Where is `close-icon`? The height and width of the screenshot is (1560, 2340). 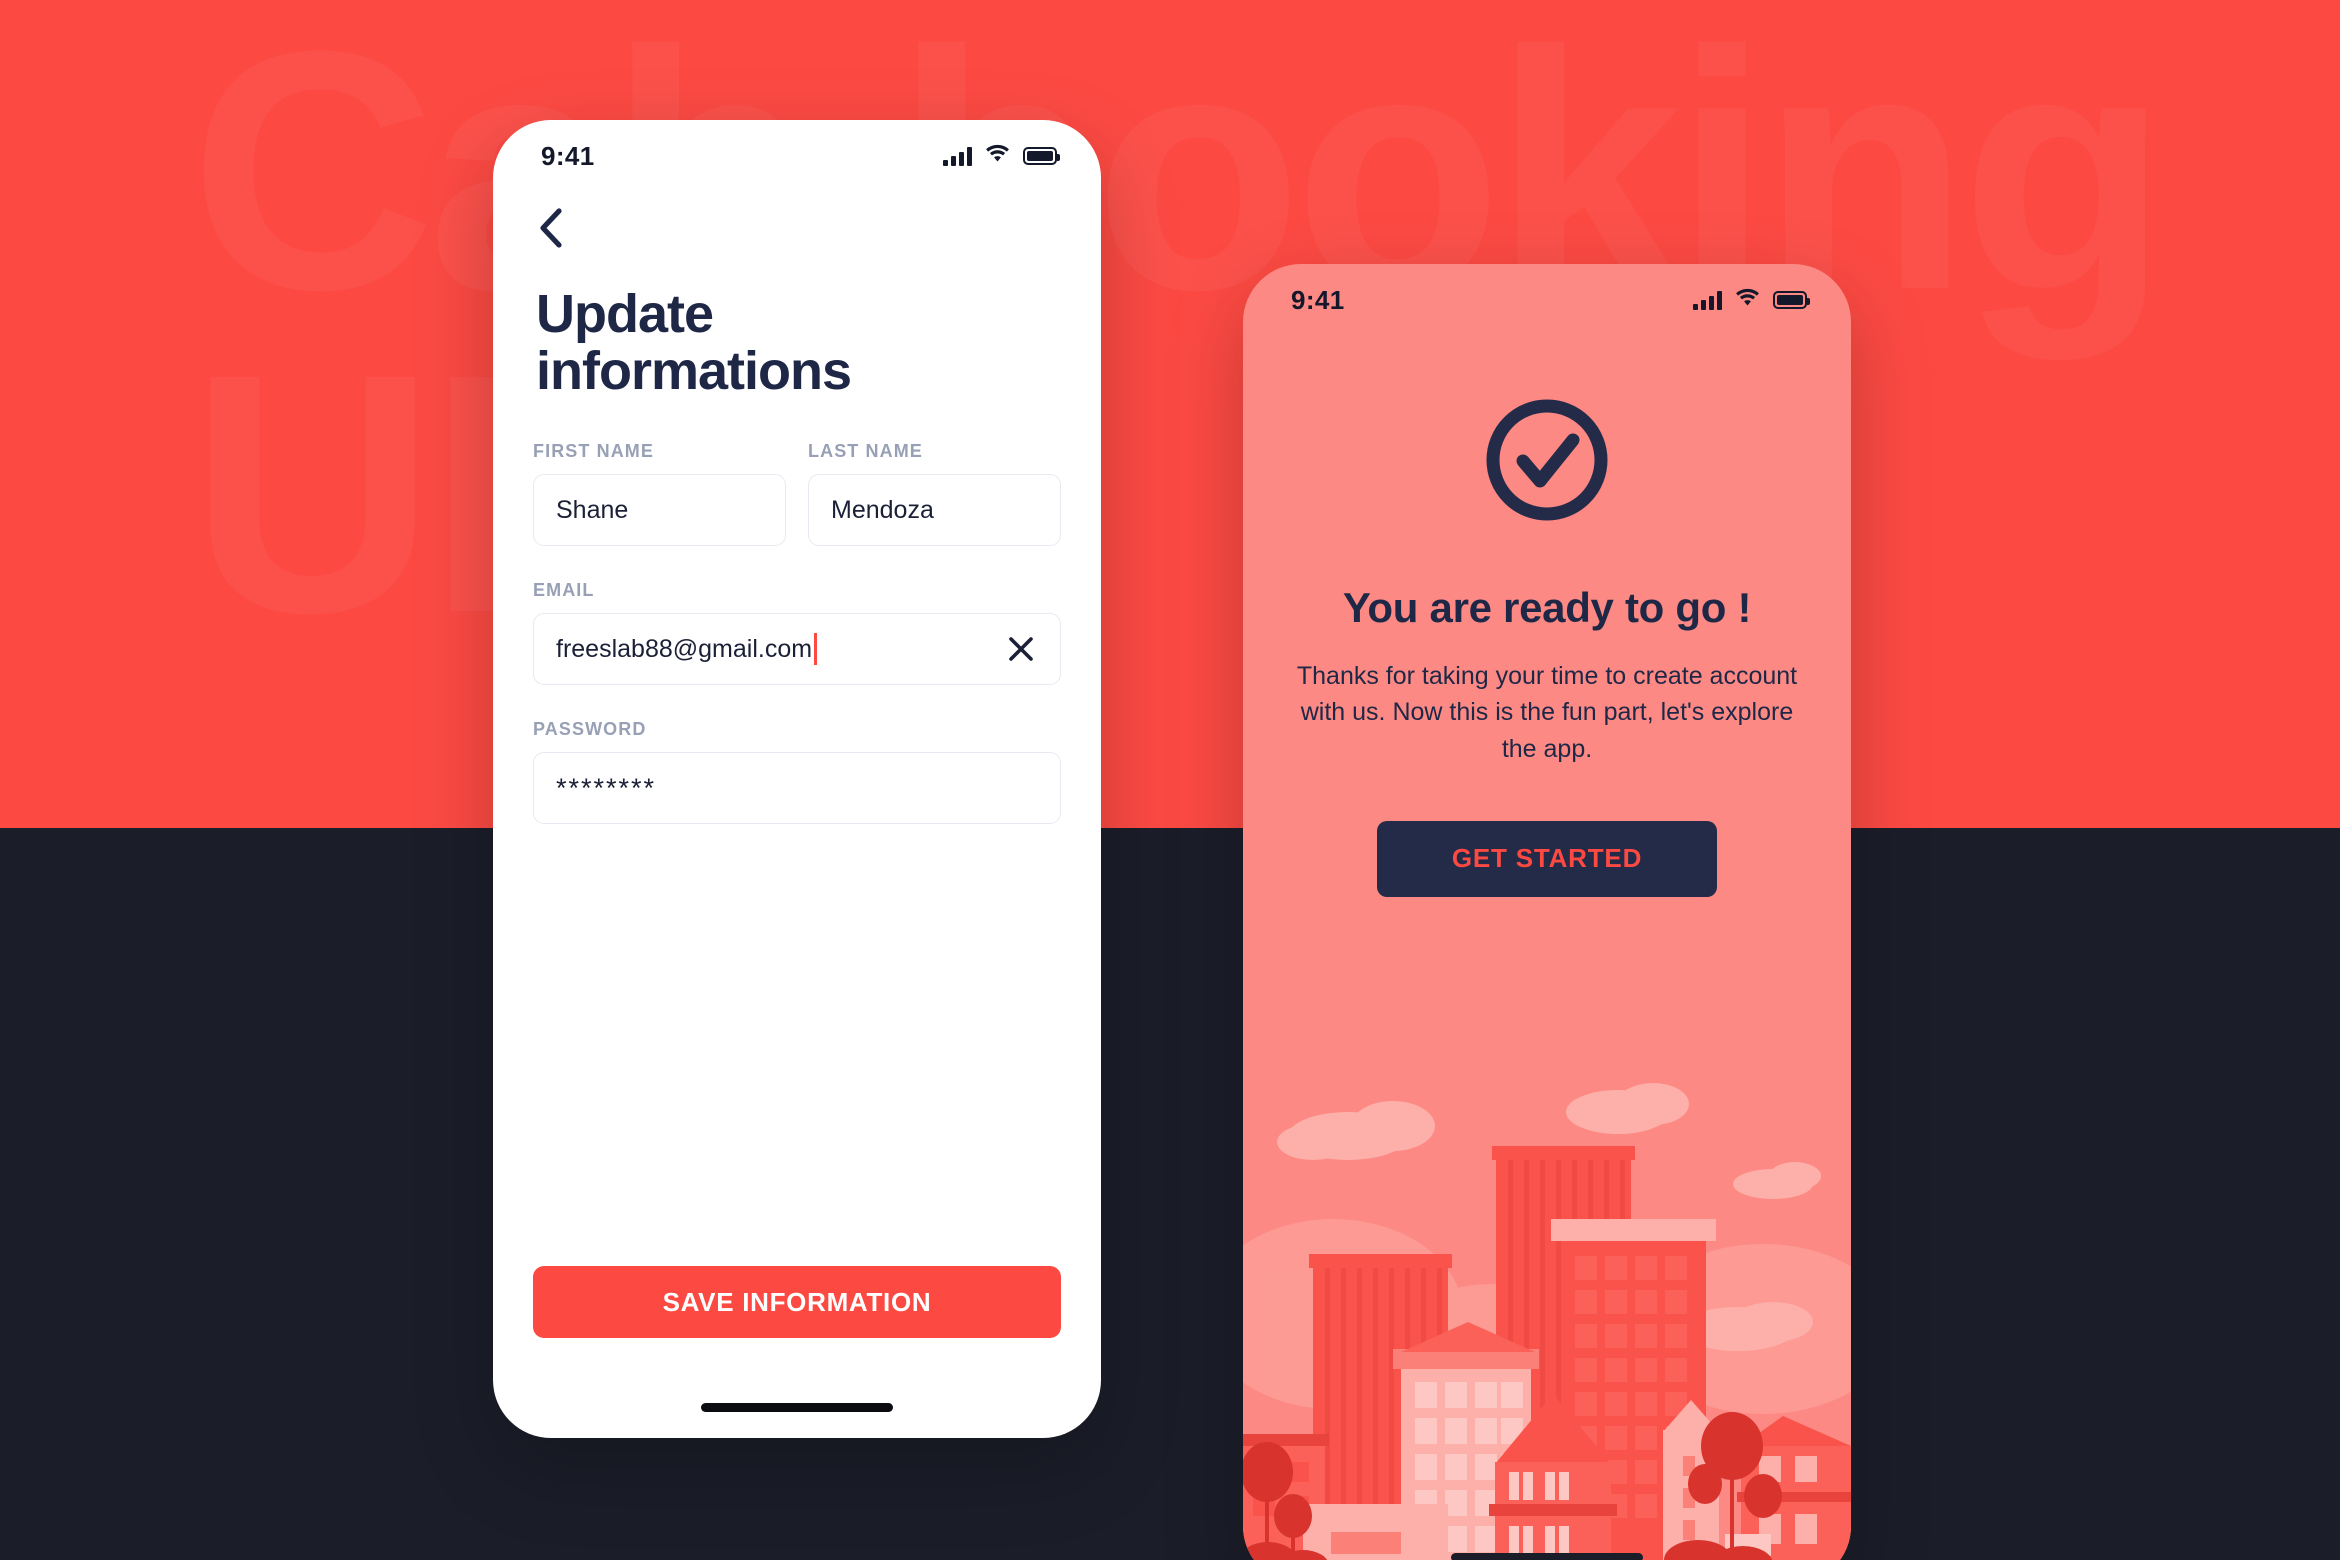 close-icon is located at coordinates (1021, 649).